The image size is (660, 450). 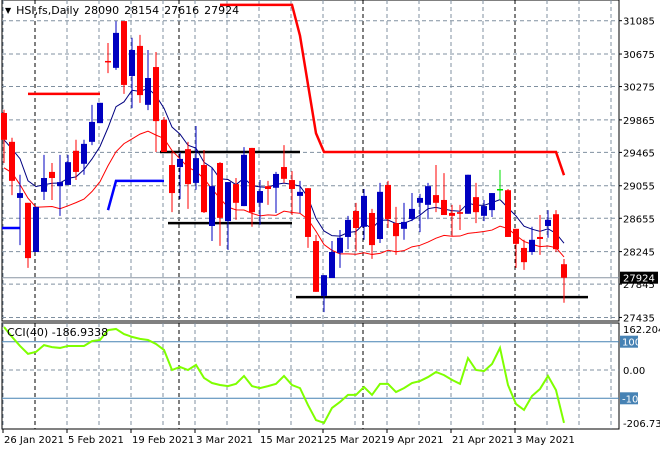 What do you see at coordinates (639, 219) in the screenshot?
I see `y-tick-label: 28655` at bounding box center [639, 219].